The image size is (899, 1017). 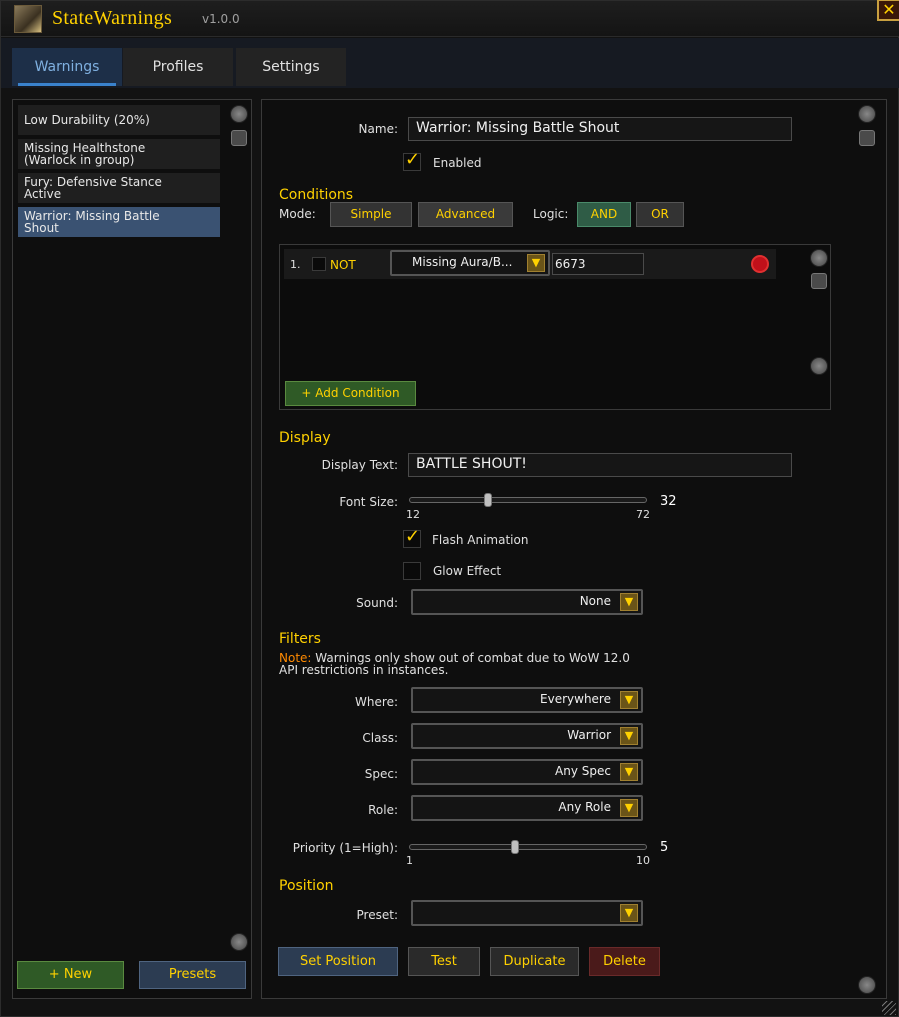 What do you see at coordinates (528, 500) in the screenshot?
I see `font-size-slider` at bounding box center [528, 500].